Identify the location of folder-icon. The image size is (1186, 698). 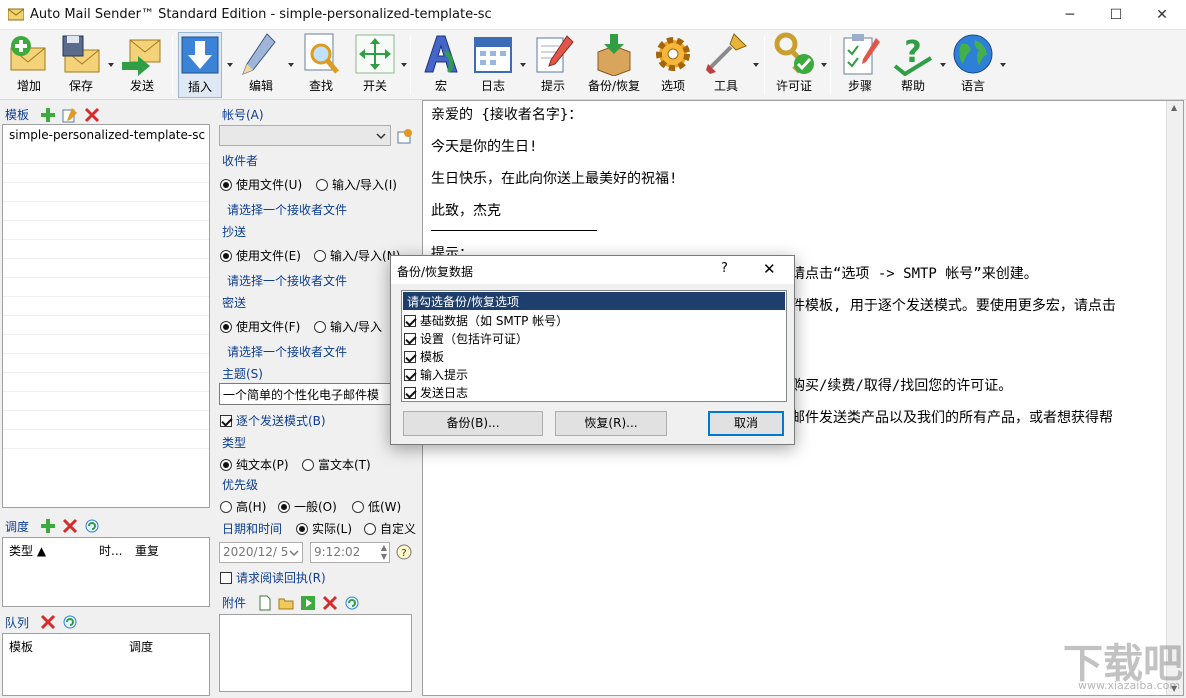
(286, 603).